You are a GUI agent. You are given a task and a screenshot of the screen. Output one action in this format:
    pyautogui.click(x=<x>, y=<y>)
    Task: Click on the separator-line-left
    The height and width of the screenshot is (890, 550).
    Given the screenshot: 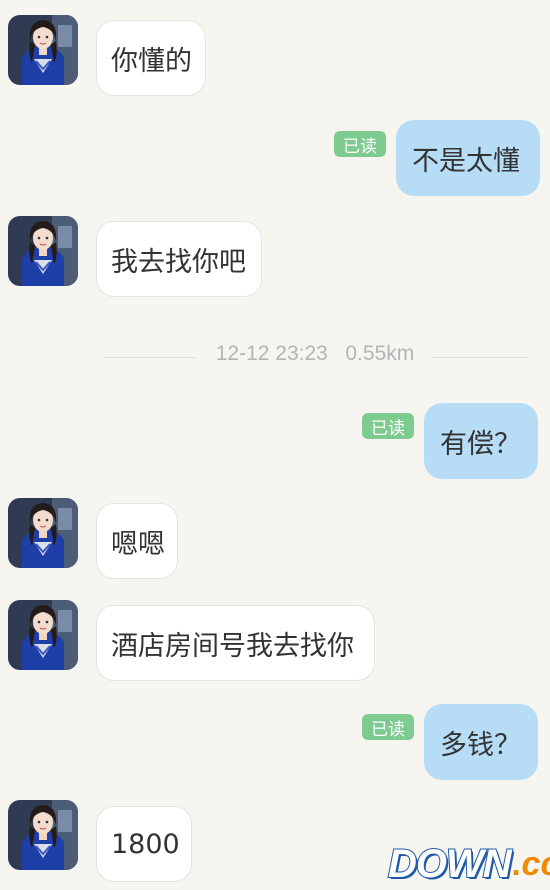 What is the action you would take?
    pyautogui.click(x=150, y=357)
    